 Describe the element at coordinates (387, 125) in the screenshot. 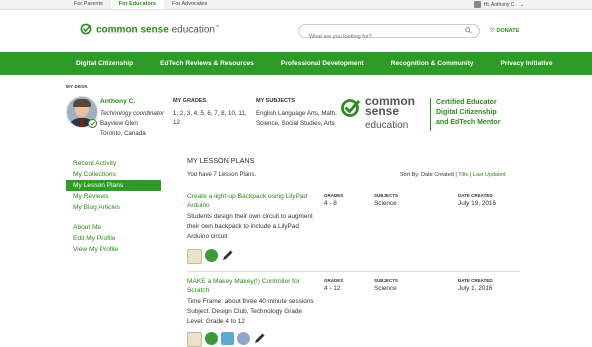

I see `cert-logo-education: education` at that location.